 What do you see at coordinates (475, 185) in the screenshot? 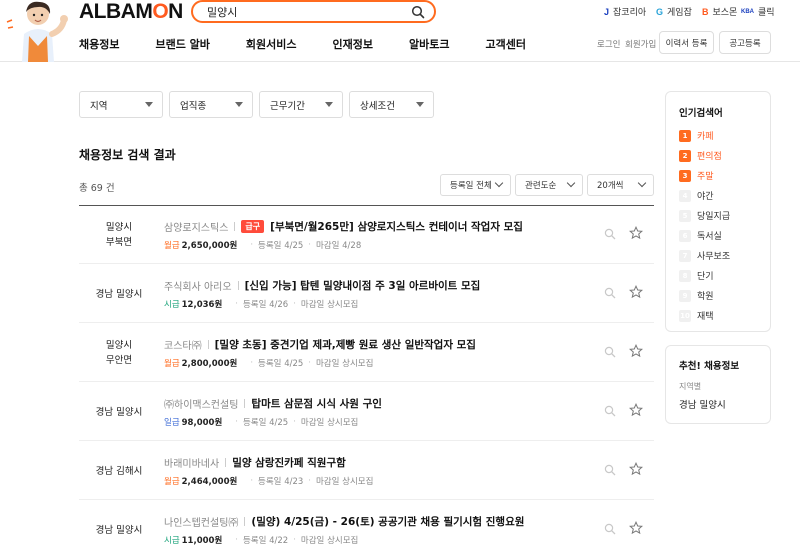
I see `date-range-select: 등록일 전체` at bounding box center [475, 185].